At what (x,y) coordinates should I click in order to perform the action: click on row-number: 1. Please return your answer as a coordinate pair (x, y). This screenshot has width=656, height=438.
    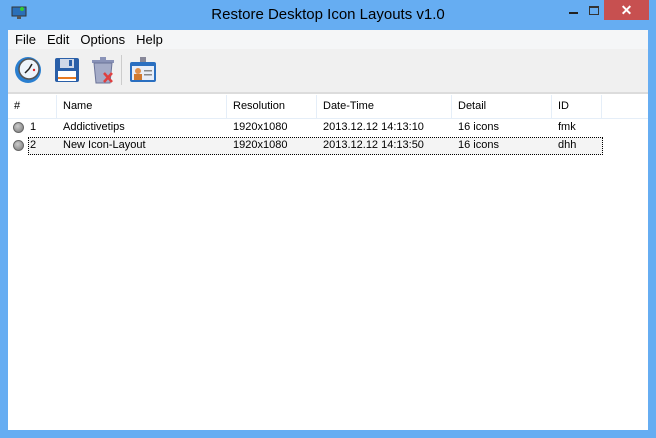
    Looking at the image, I should click on (33, 127).